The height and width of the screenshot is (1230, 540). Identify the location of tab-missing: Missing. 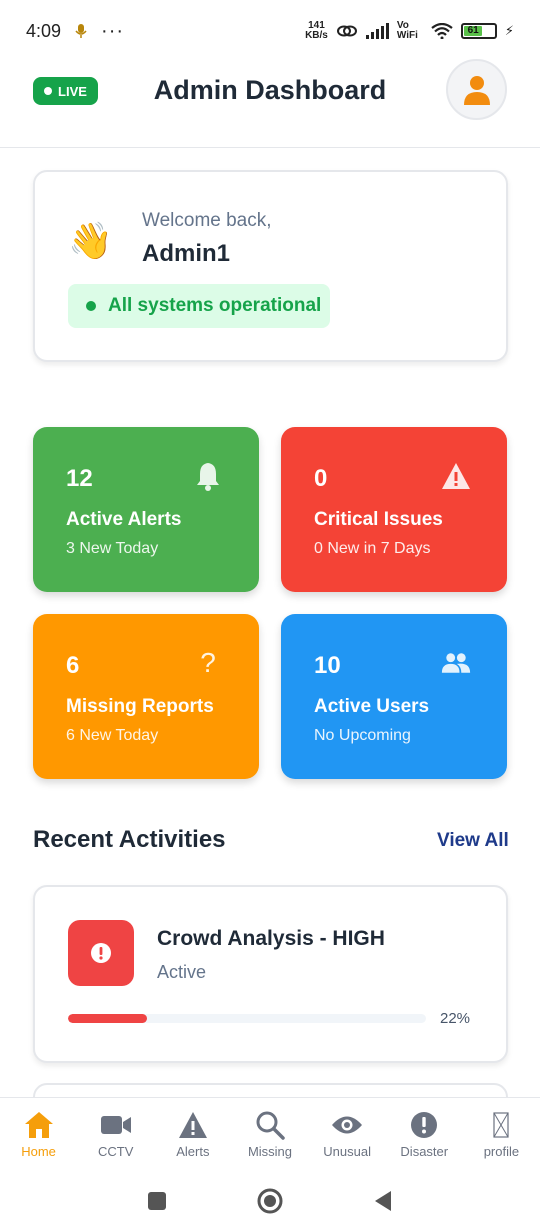
(269, 1134).